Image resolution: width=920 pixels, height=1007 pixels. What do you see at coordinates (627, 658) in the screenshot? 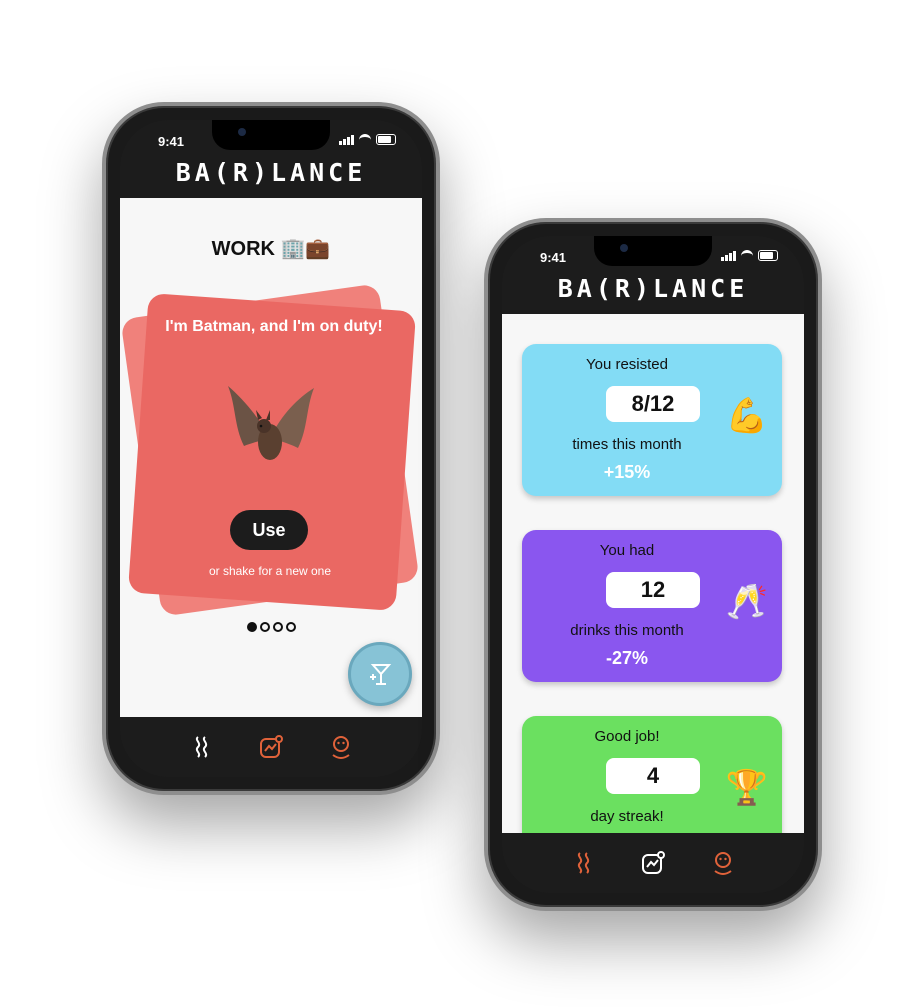
I see `stat-change: -27%` at bounding box center [627, 658].